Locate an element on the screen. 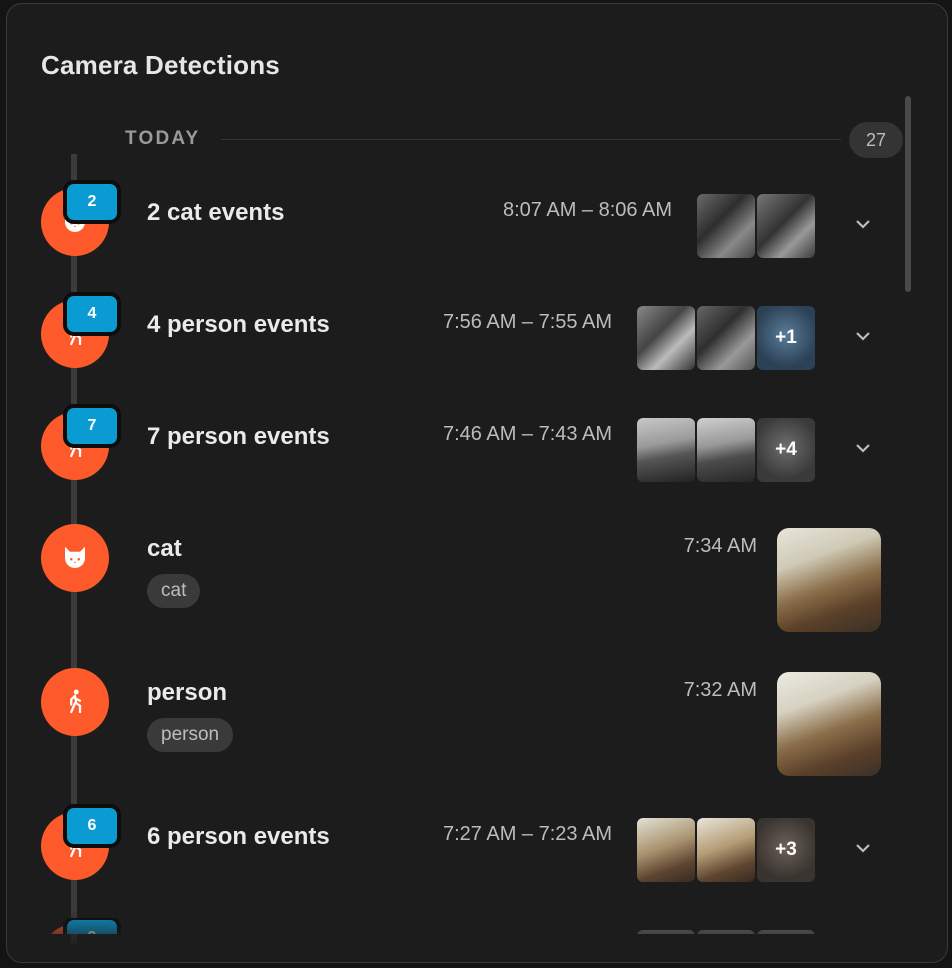 The width and height of the screenshot is (952, 968). person-walking-icon is located at coordinates (76, 701).